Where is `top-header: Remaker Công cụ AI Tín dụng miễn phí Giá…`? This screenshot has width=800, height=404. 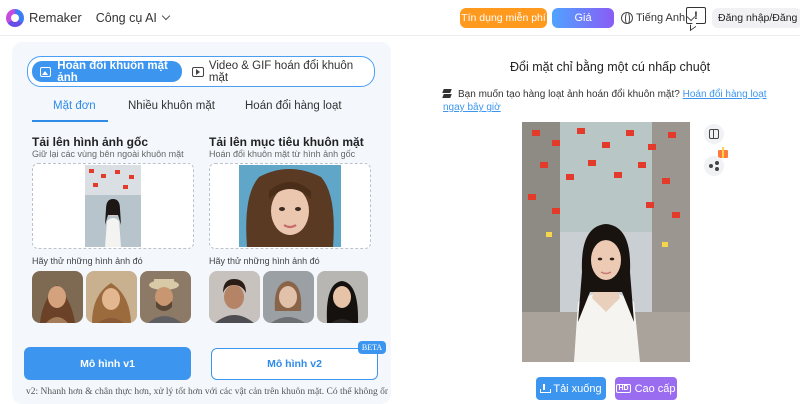
top-header: Remaker Công cụ AI Tín dụng miễn phí Giá… is located at coordinates (400, 18).